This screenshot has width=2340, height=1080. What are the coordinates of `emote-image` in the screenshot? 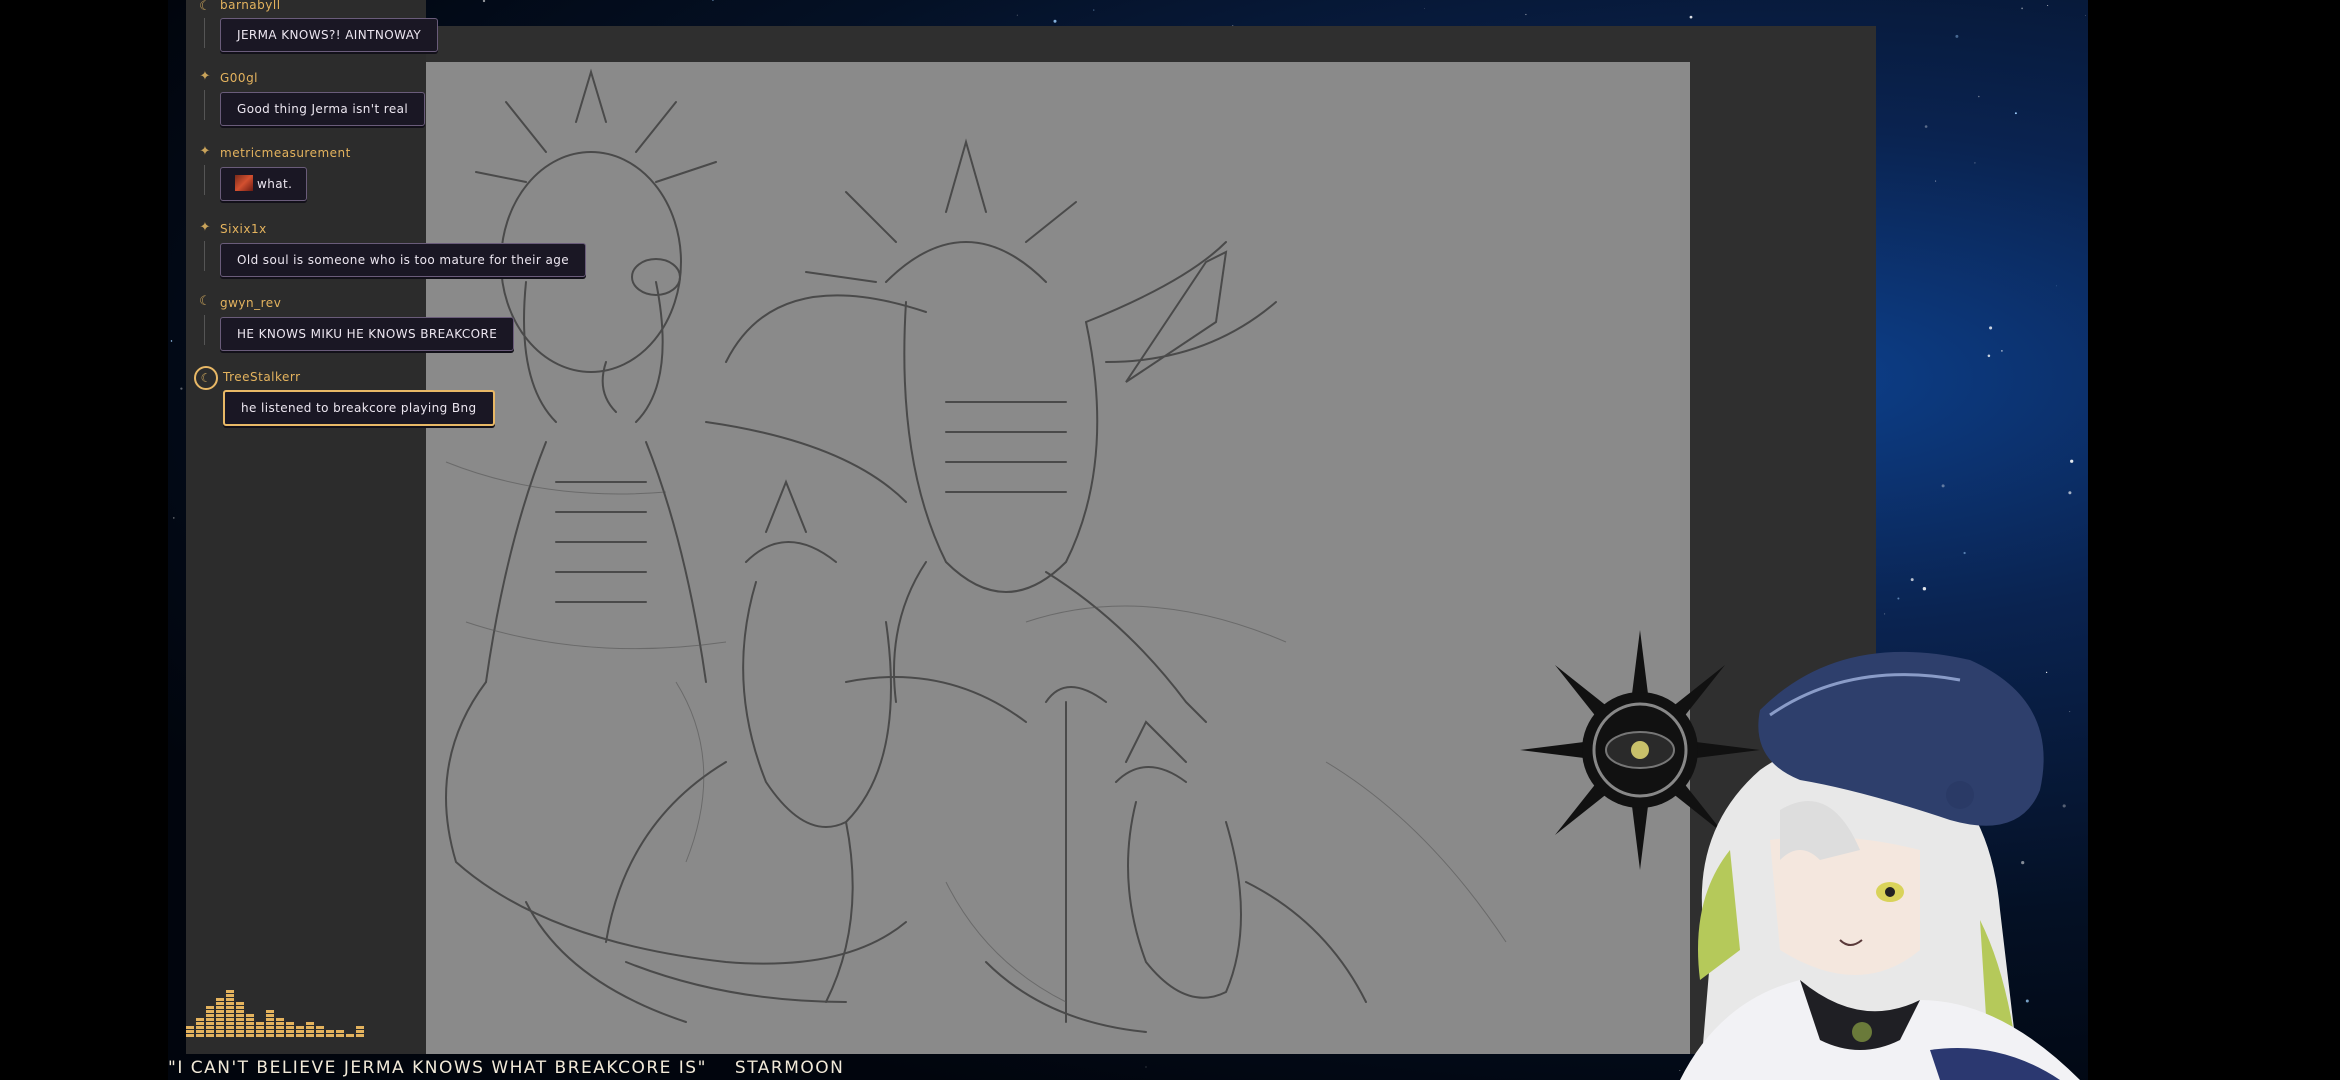 It's located at (244, 183).